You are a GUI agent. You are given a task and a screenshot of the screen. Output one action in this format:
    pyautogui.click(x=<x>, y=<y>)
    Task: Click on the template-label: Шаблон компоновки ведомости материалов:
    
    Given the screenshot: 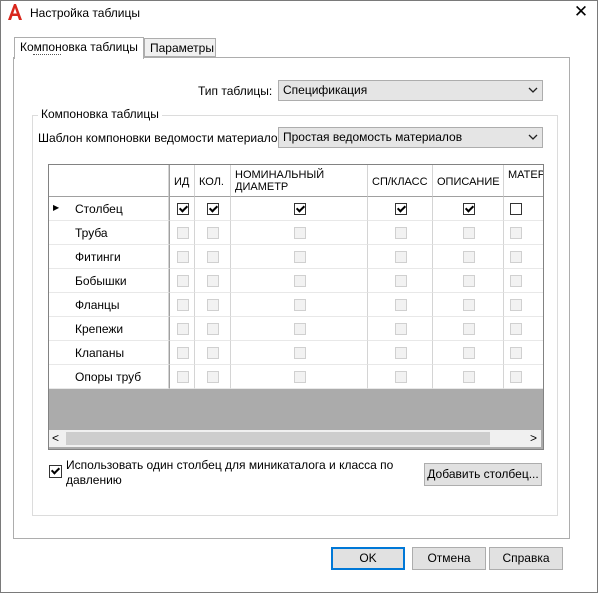 What is the action you would take?
    pyautogui.click(x=163, y=138)
    